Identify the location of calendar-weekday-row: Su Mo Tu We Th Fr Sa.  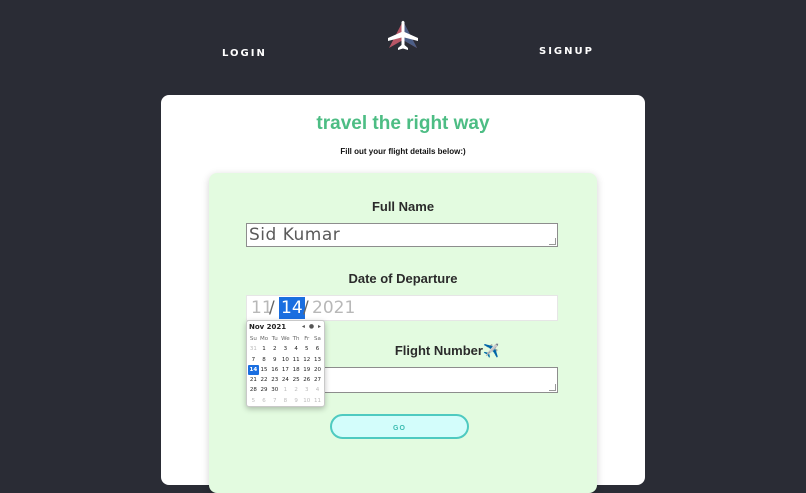
(285, 339).